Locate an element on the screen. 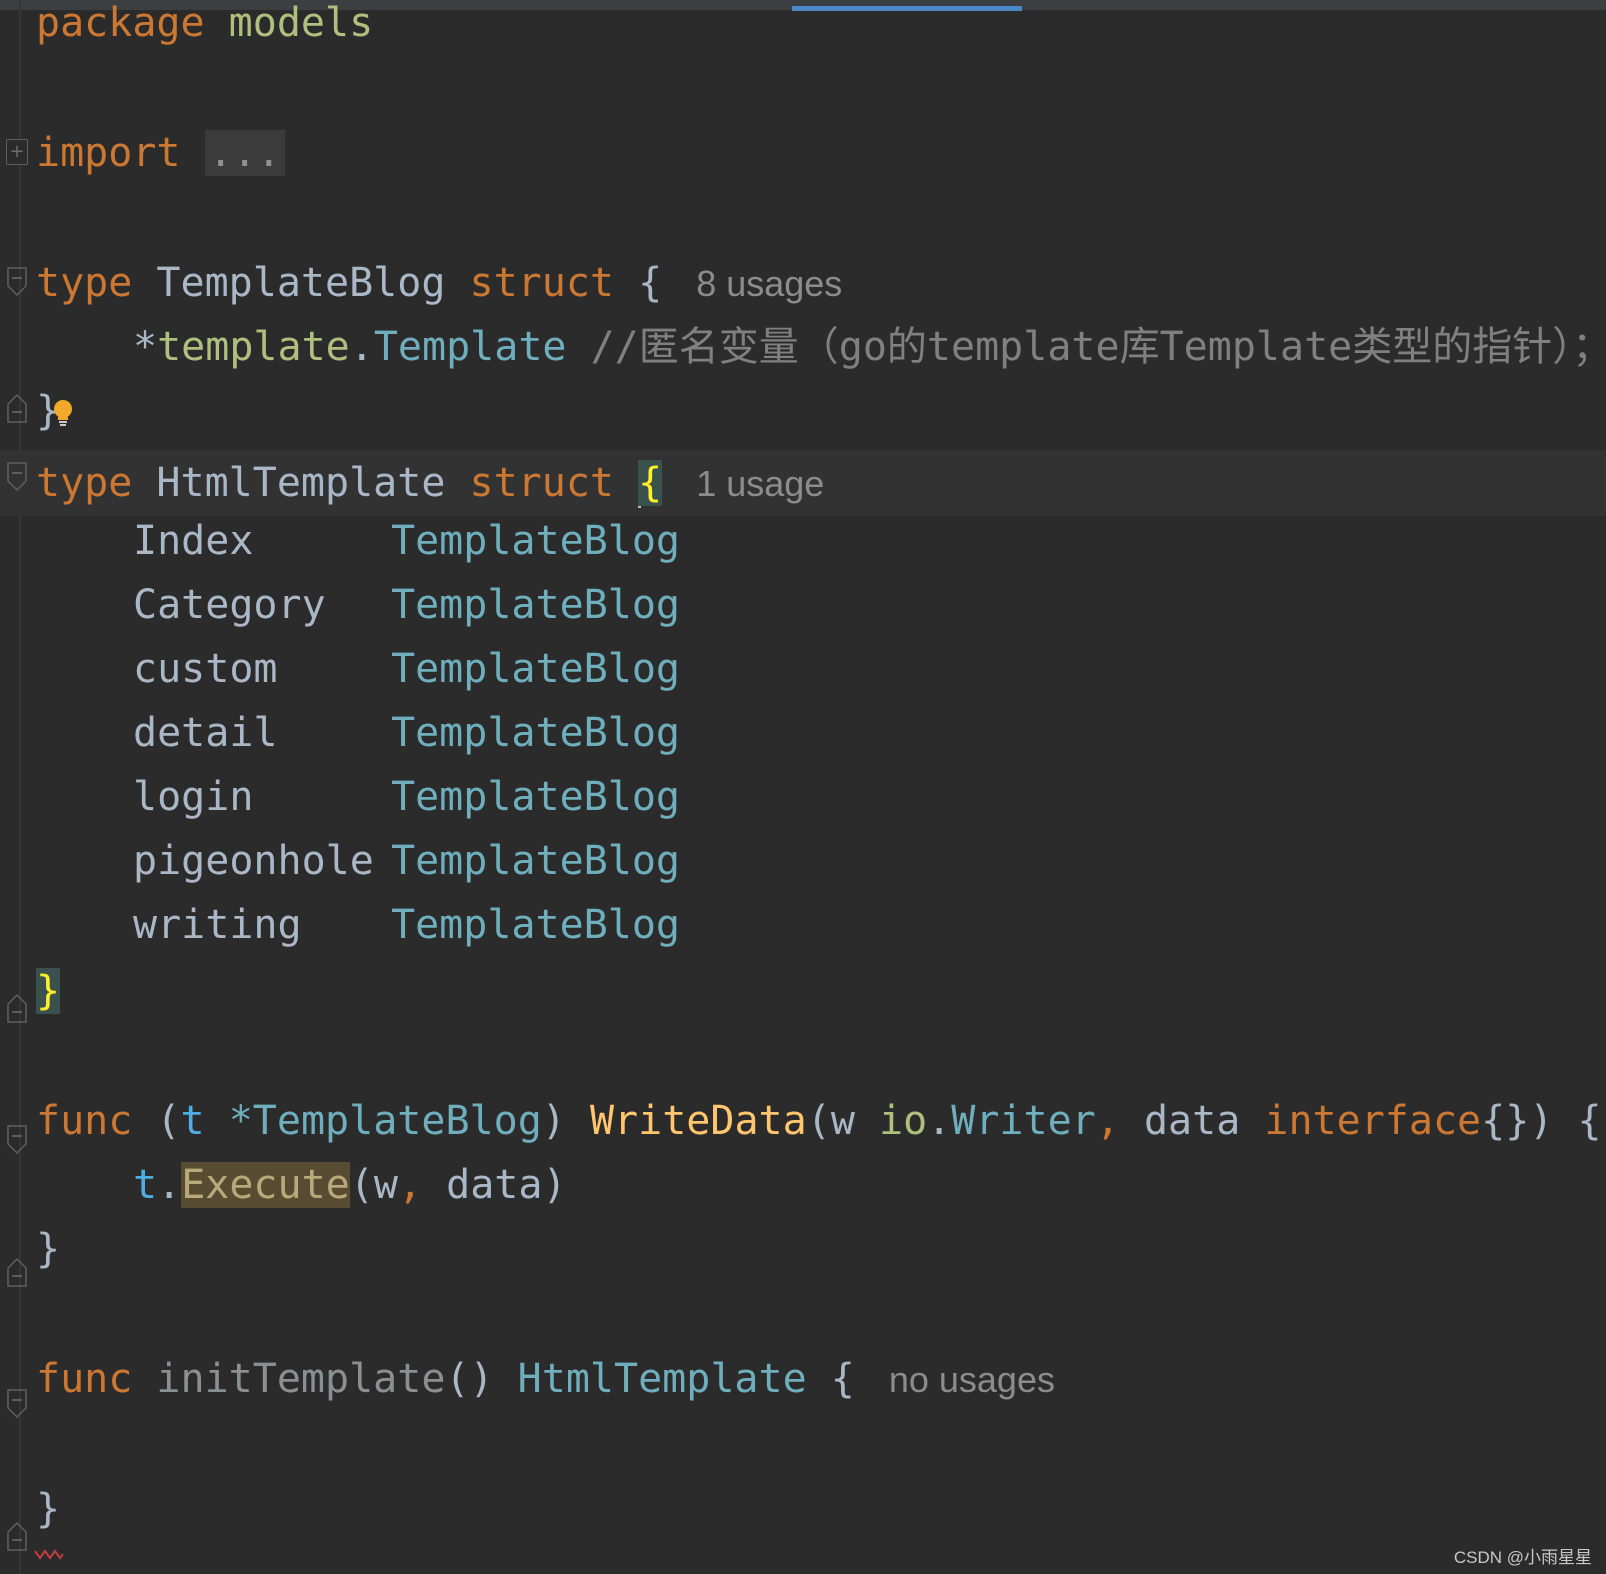 The image size is (1606, 1574). function-name: initTemplate is located at coordinates (300, 1379).